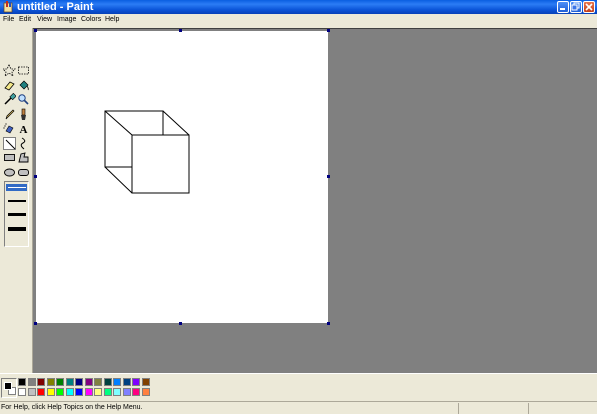 The width and height of the screenshot is (597, 414). I want to click on free-form-select-icon, so click(9, 70).